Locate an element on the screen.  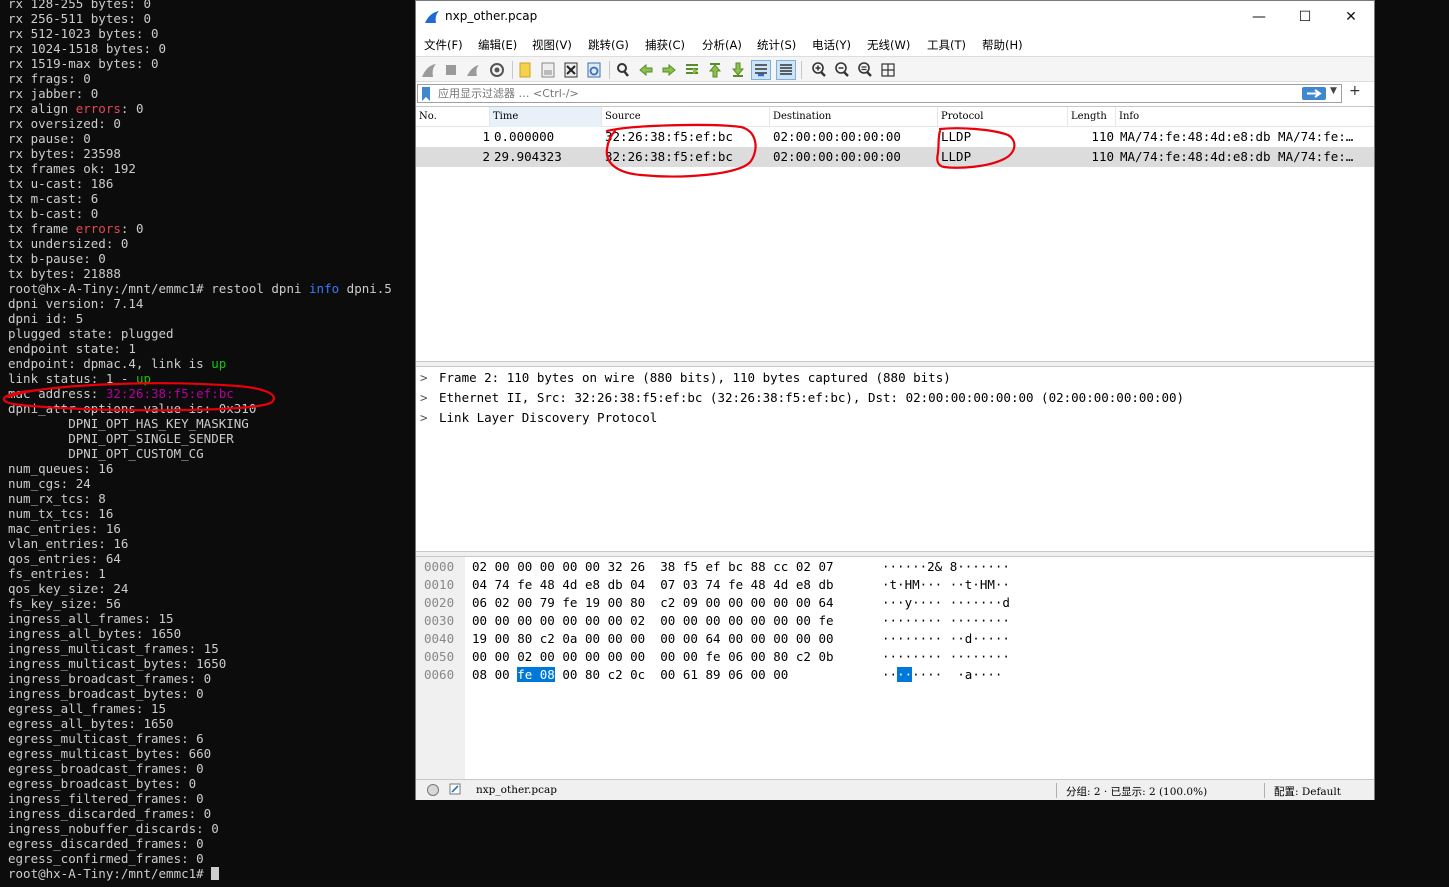
stop-capture-icon is located at coordinates (451, 70).